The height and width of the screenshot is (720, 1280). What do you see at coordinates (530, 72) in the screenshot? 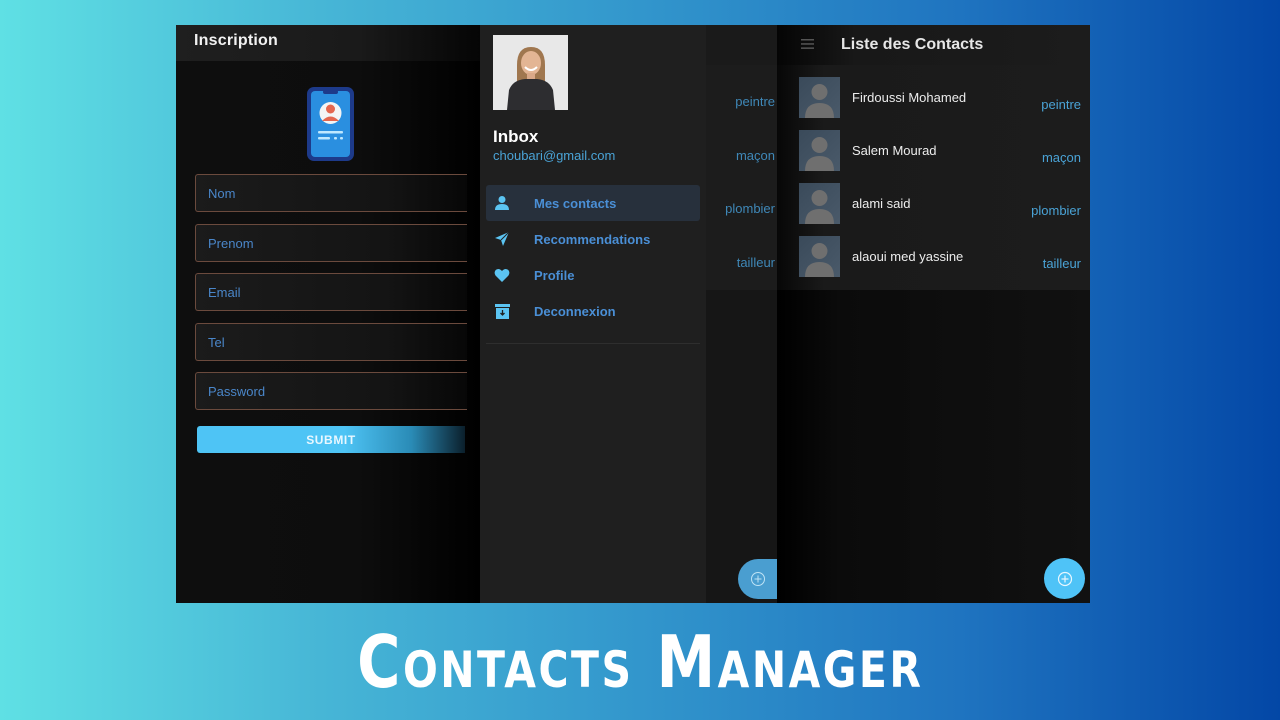
I see `avatar` at bounding box center [530, 72].